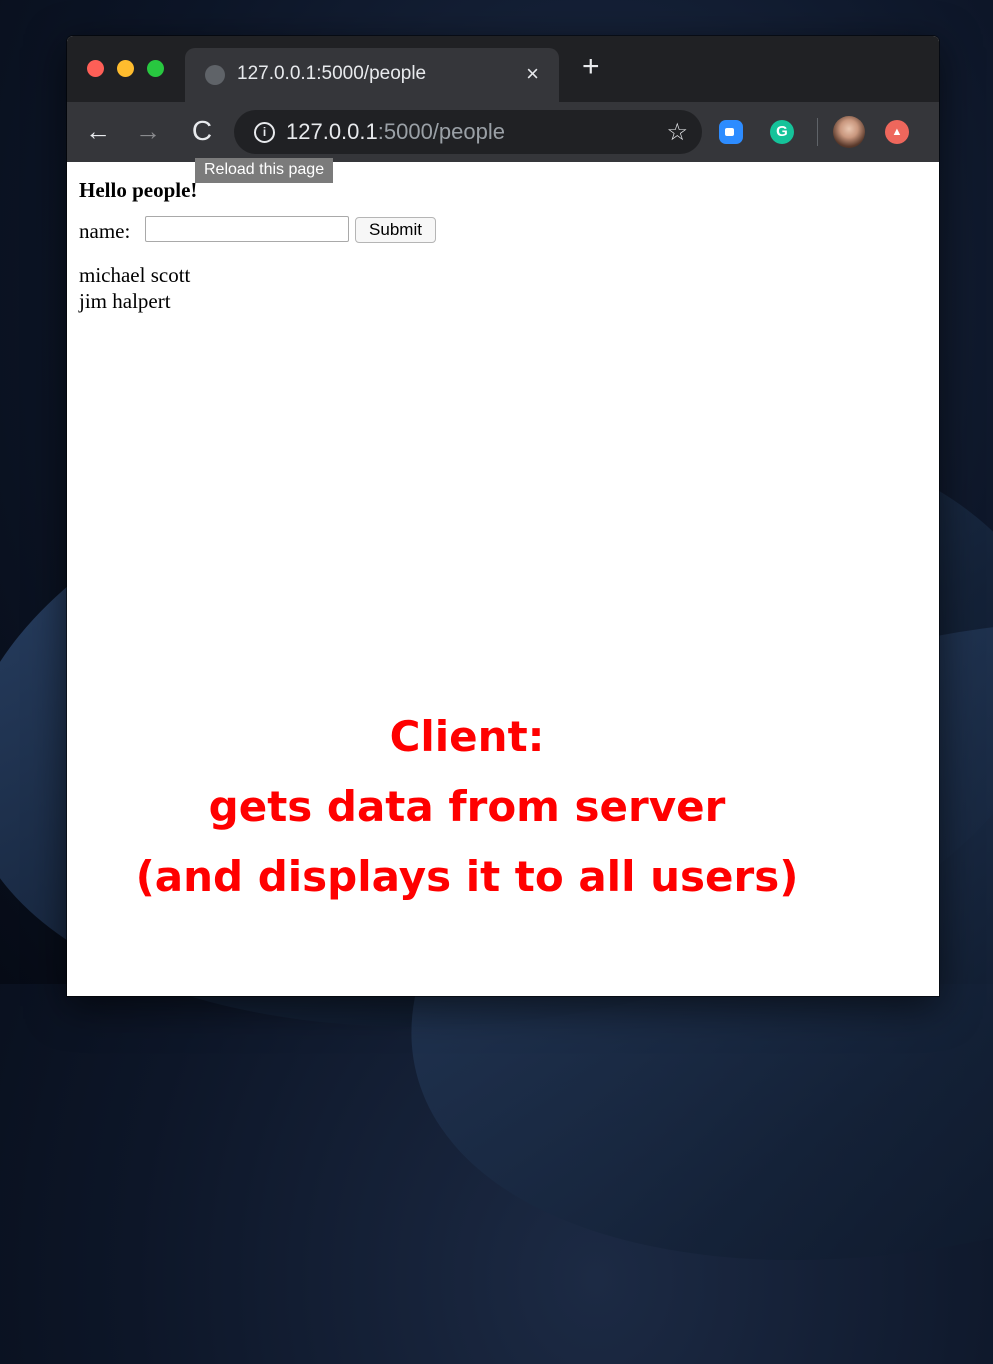 This screenshot has height=1364, width=993. I want to click on name-input, so click(247, 229).